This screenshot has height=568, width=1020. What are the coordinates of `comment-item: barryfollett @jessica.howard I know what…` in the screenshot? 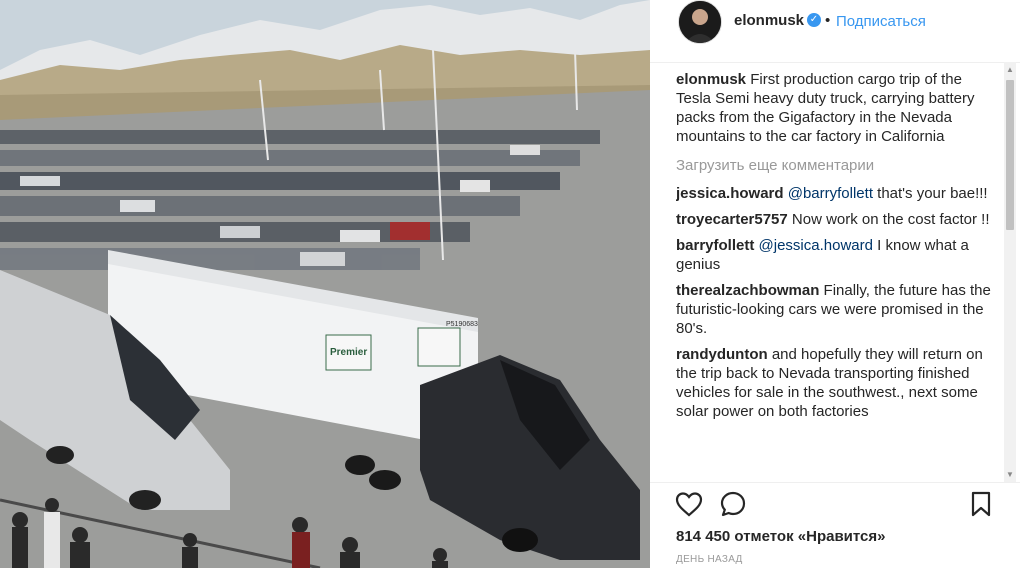 It's located at (834, 255).